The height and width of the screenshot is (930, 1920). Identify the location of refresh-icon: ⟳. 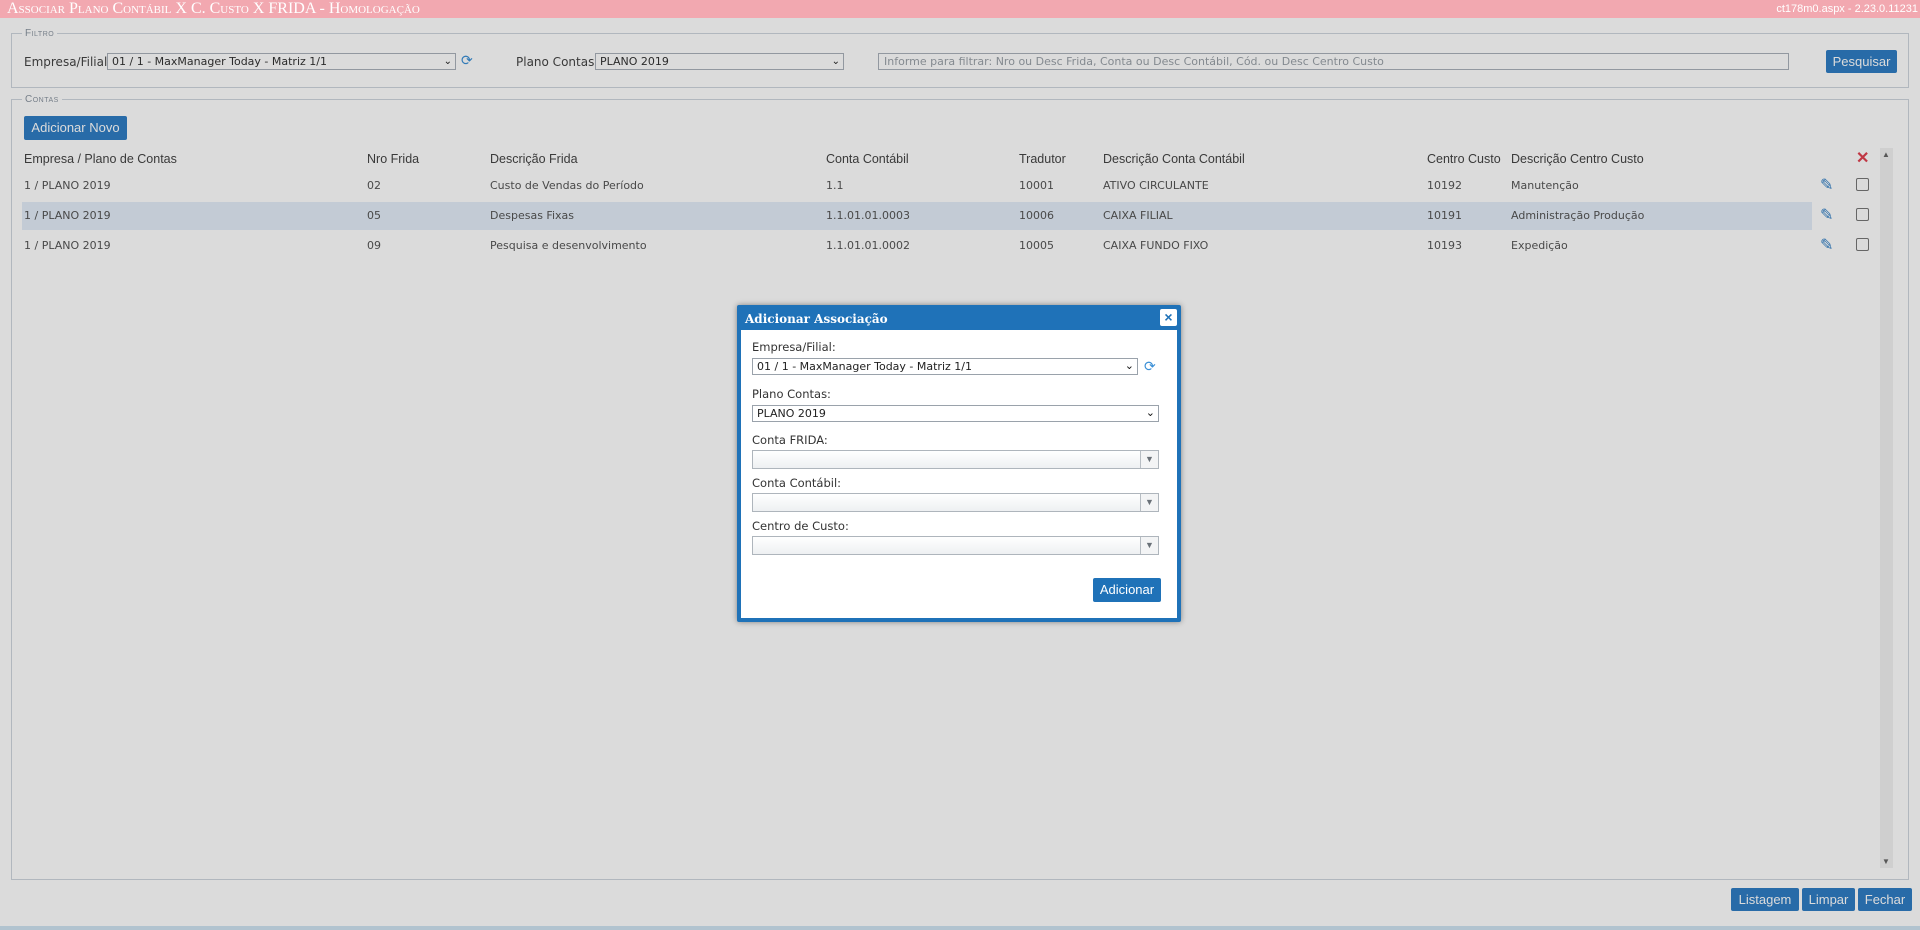
(1151, 366).